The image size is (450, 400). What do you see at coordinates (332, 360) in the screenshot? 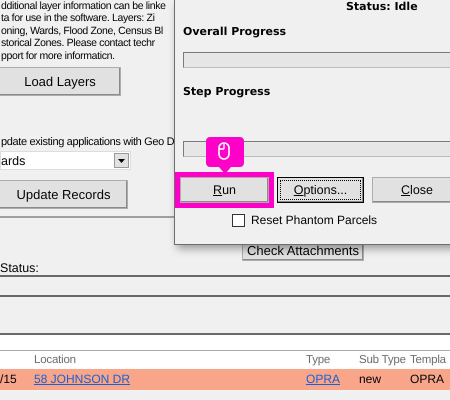
I see `column-header: Type` at bounding box center [332, 360].